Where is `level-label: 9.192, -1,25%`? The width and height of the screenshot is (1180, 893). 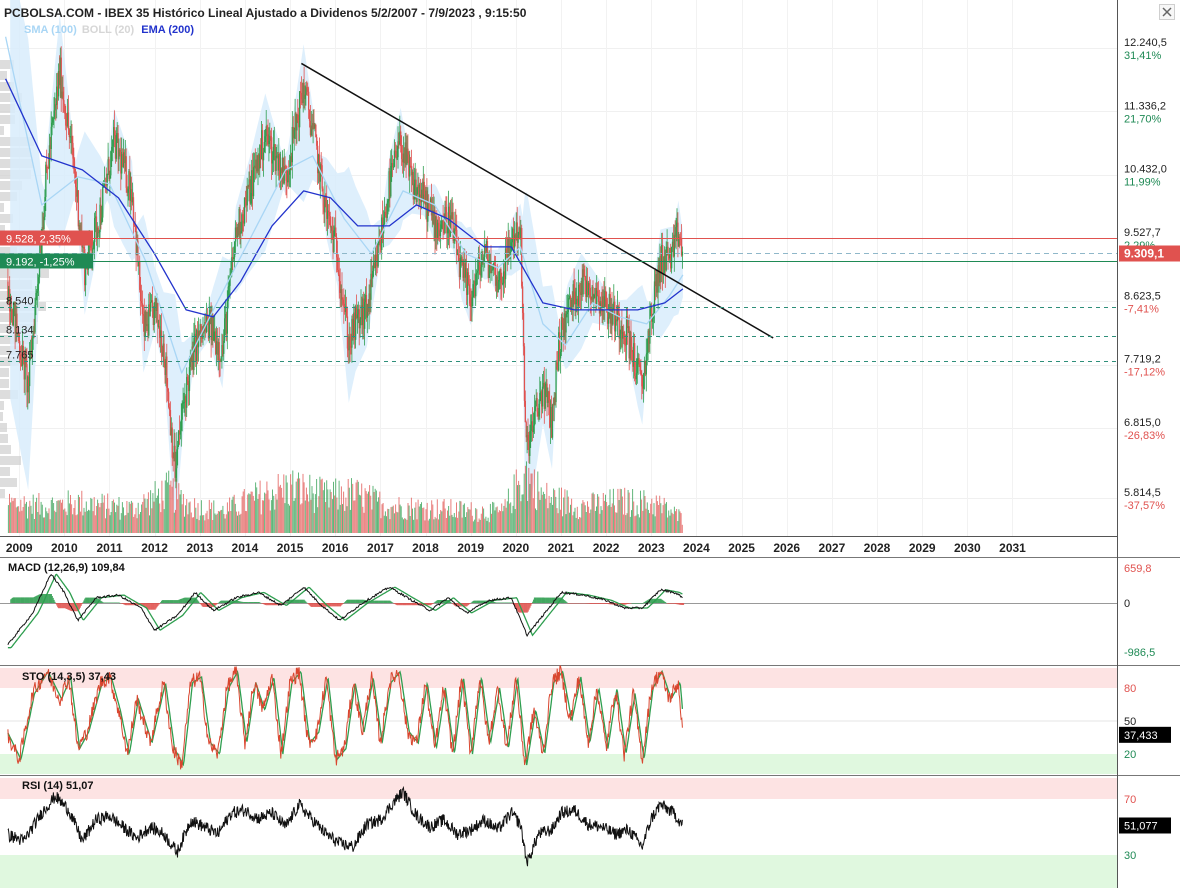
level-label: 9.192, -1,25% is located at coordinates (40, 263).